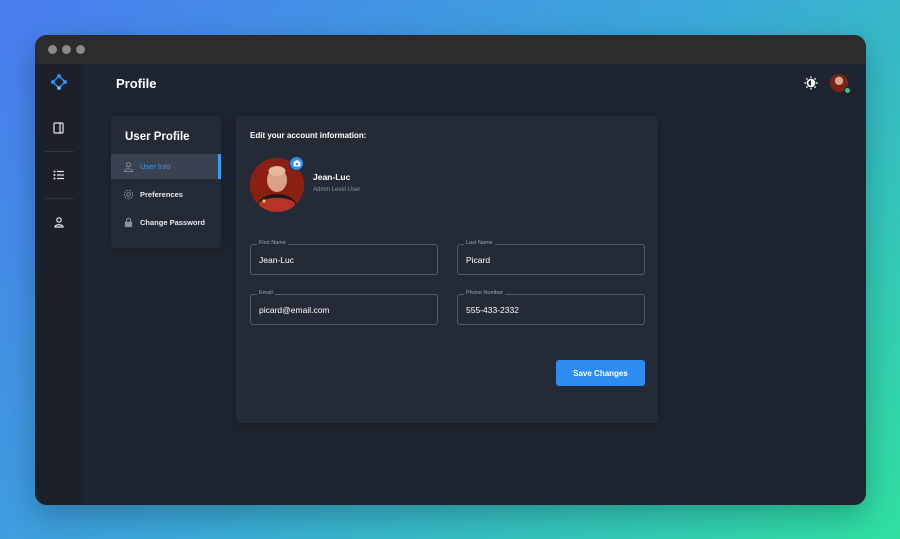 The height and width of the screenshot is (539, 900). I want to click on first-name-value: Jean-Luc, so click(276, 260).